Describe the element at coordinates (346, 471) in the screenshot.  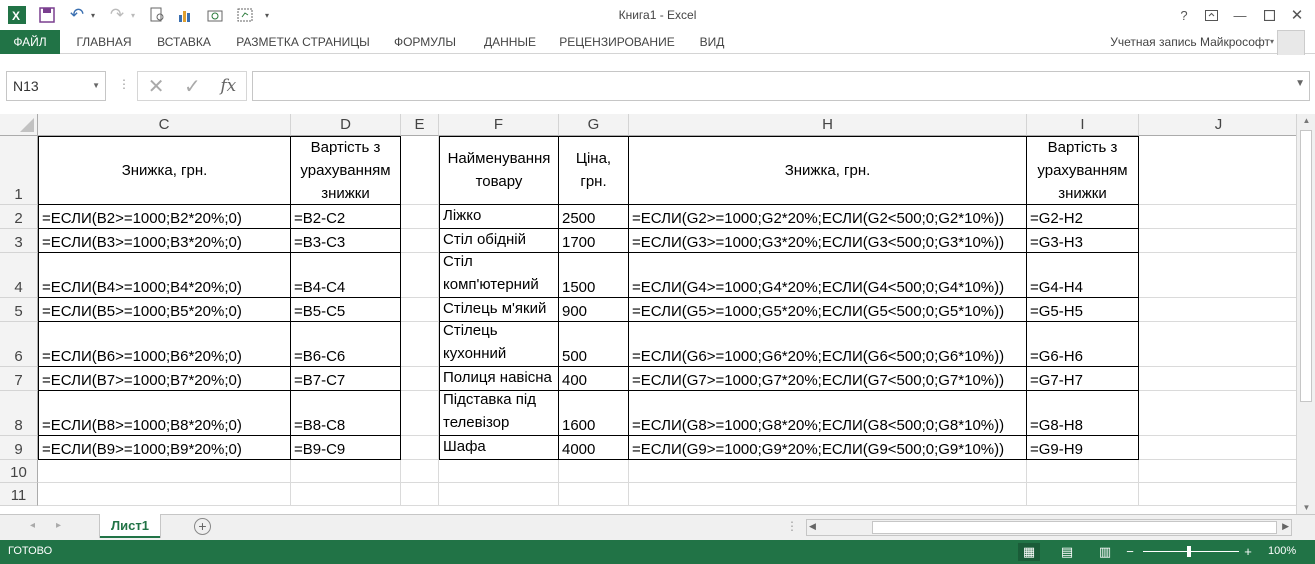
I see `cell-d10` at that location.